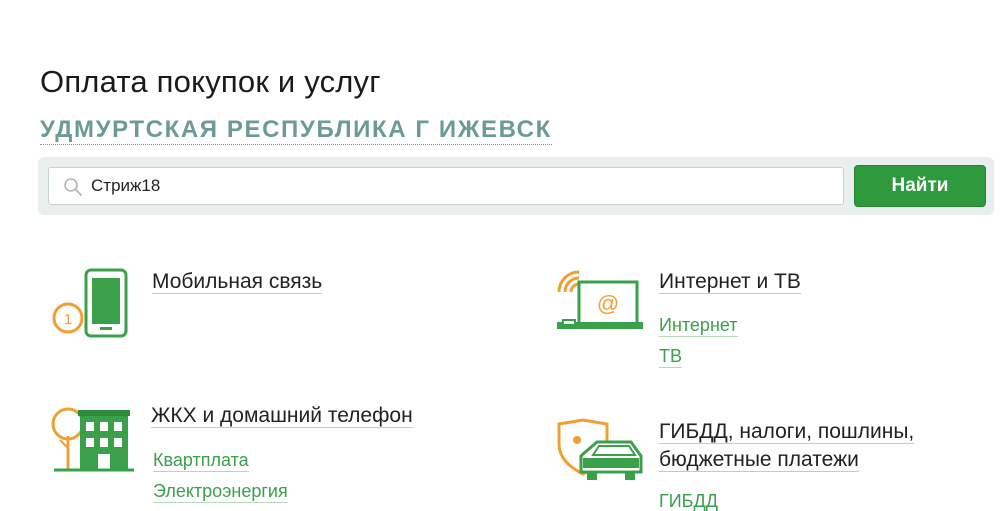 This screenshot has height=511, width=1000. What do you see at coordinates (296, 130) in the screenshot?
I see `region-selector: УДМУРТСКАЯ РЕСПУБЛИКА Г ИЖЕВСК` at bounding box center [296, 130].